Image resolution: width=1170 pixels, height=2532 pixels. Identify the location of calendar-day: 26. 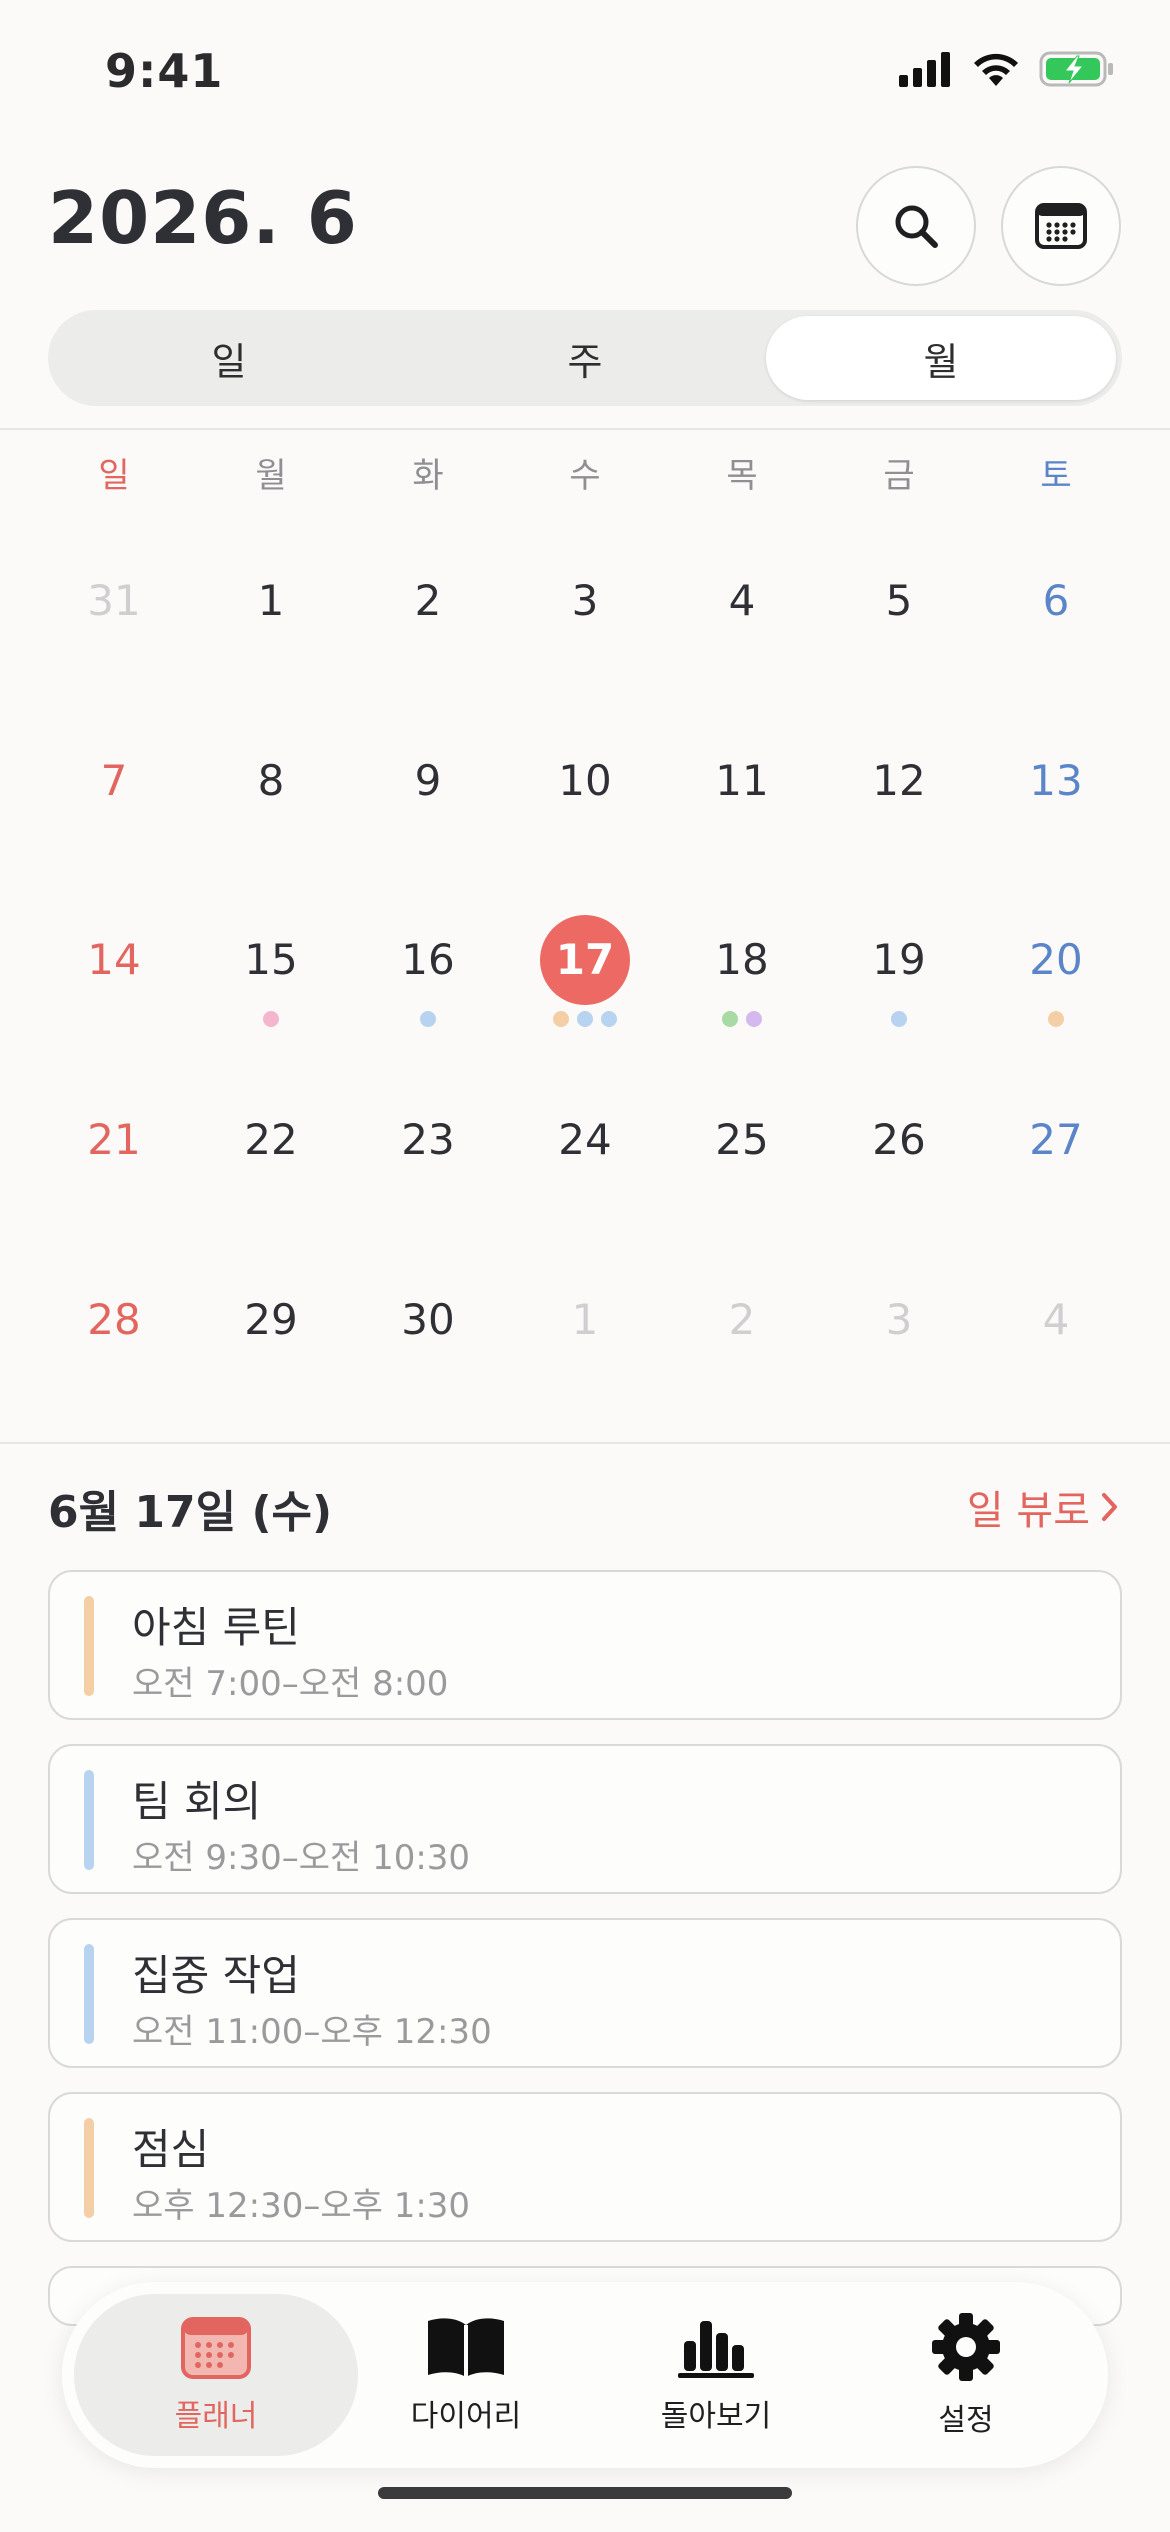
(899, 1170).